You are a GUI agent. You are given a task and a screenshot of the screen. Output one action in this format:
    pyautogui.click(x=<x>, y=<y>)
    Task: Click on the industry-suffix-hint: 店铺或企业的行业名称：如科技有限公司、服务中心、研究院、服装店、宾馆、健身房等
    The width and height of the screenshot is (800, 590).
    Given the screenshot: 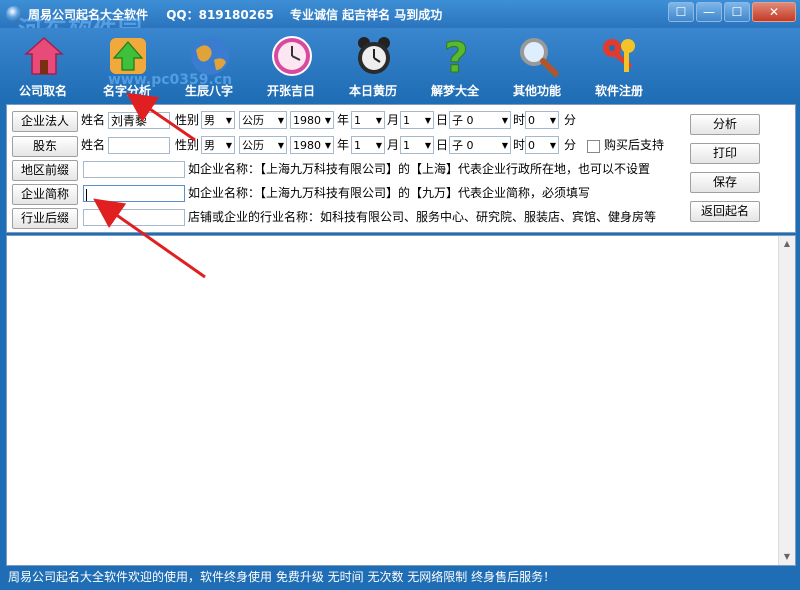 What is the action you would take?
    pyautogui.click(x=422, y=217)
    